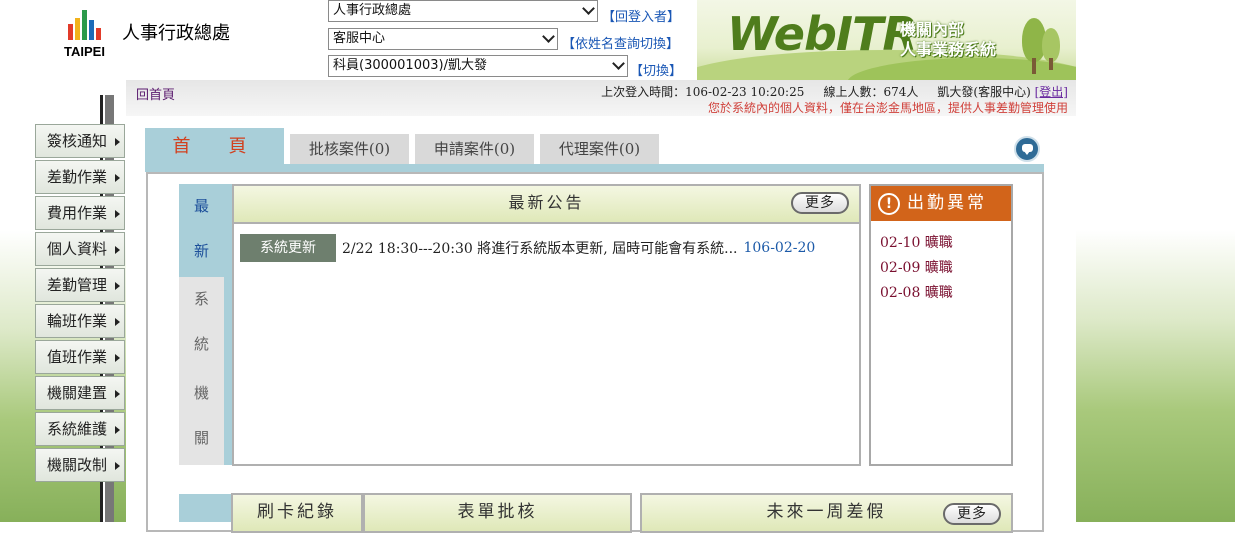 The image size is (1235, 533). I want to click on sidebar-item-label: 輪班作業, so click(77, 321).